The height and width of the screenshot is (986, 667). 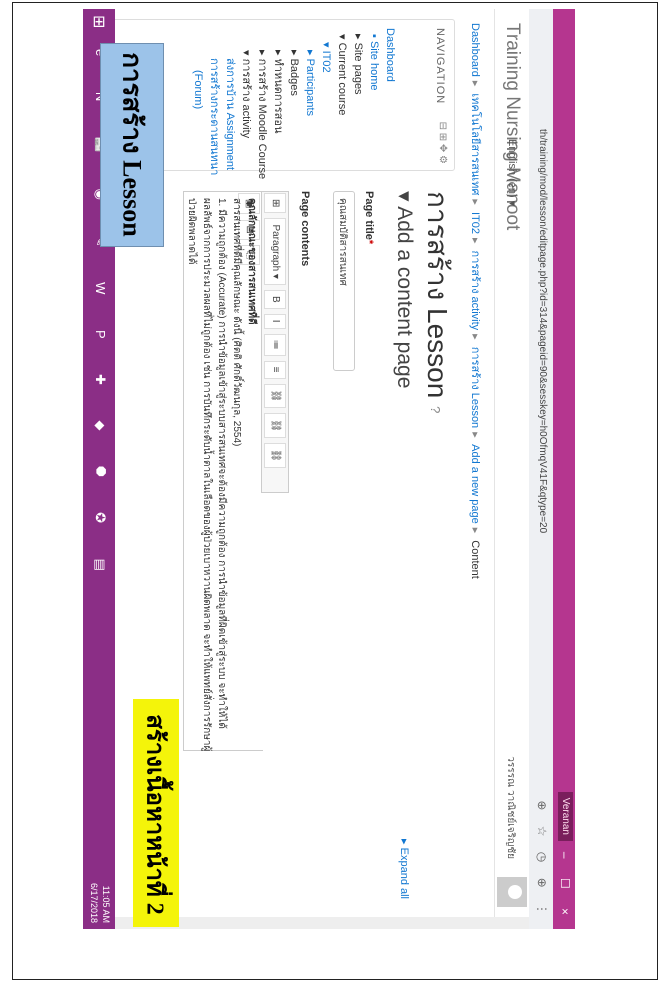 I want to click on page-title-label-text: Page title, so click(x=369, y=215).